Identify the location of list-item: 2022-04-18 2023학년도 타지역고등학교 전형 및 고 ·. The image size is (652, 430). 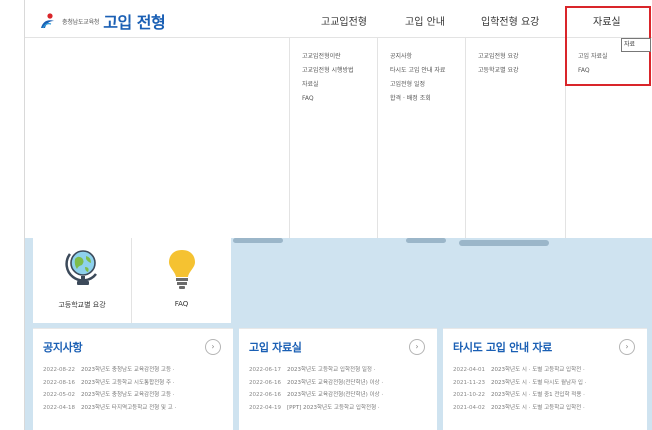
(109, 408).